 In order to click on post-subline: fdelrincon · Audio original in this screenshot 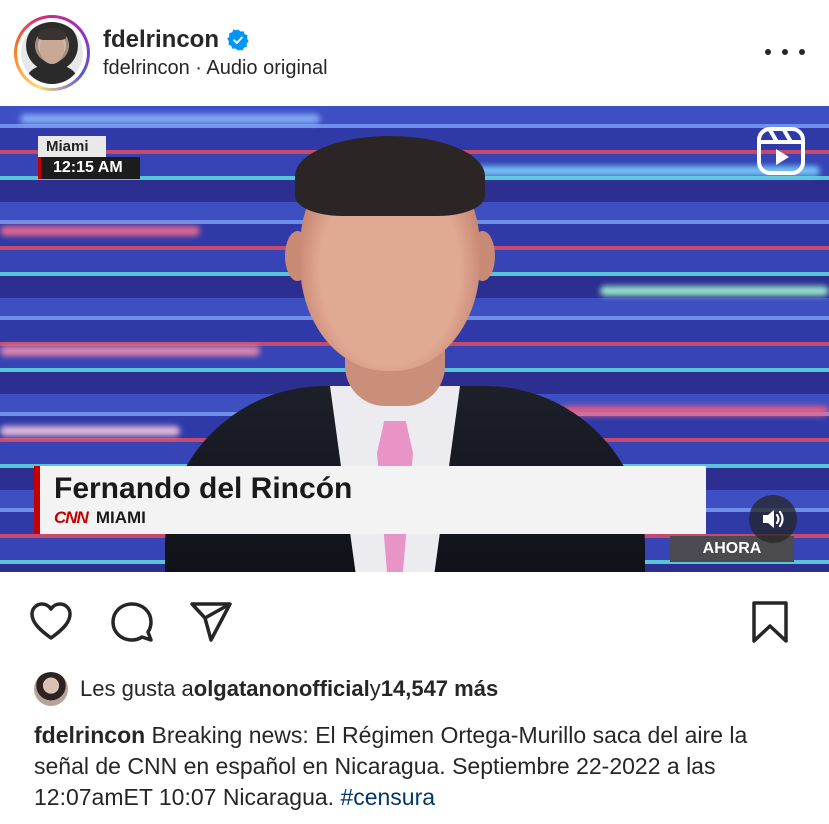, I will do `click(215, 68)`.